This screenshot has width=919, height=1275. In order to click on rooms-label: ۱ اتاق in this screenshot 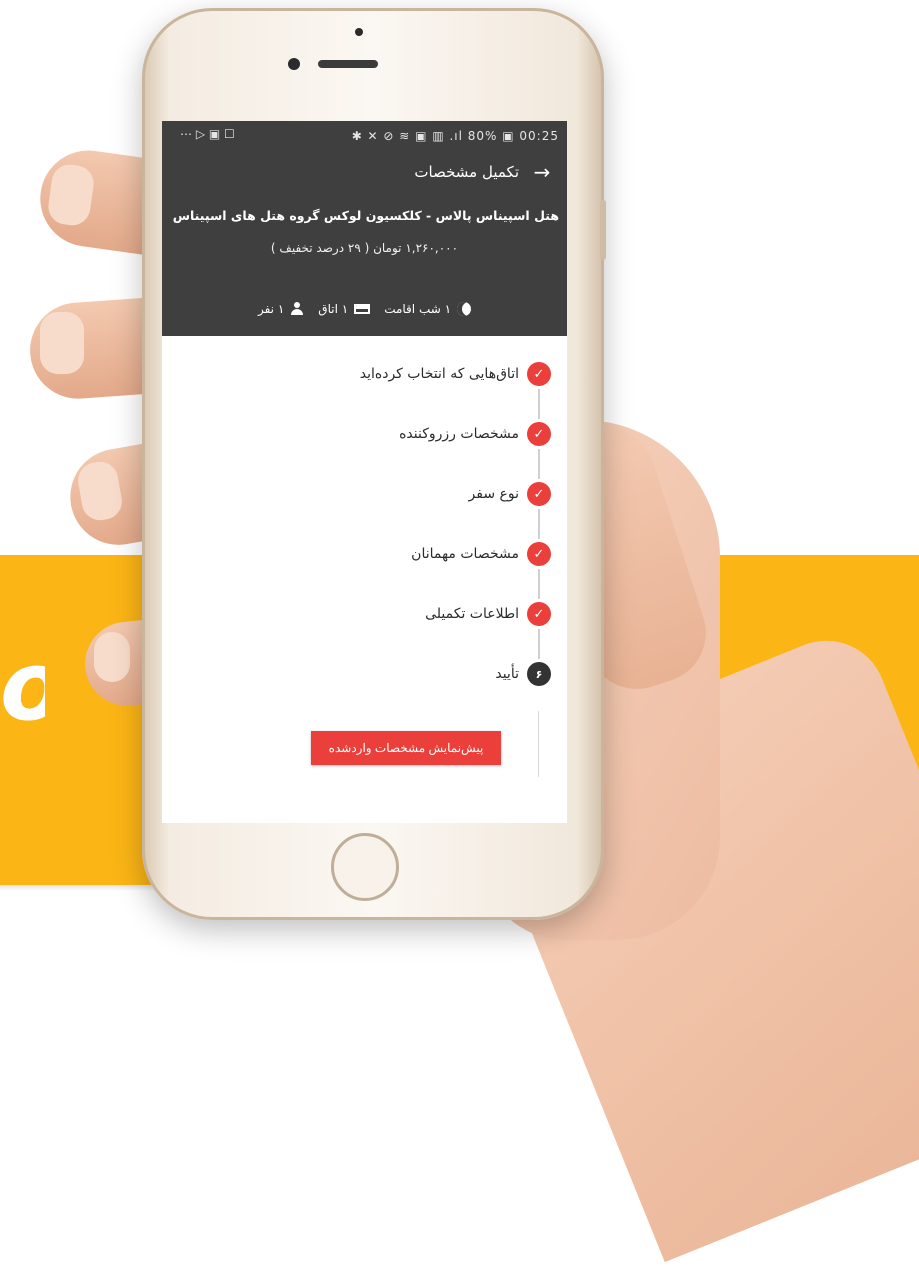, I will do `click(333, 309)`.